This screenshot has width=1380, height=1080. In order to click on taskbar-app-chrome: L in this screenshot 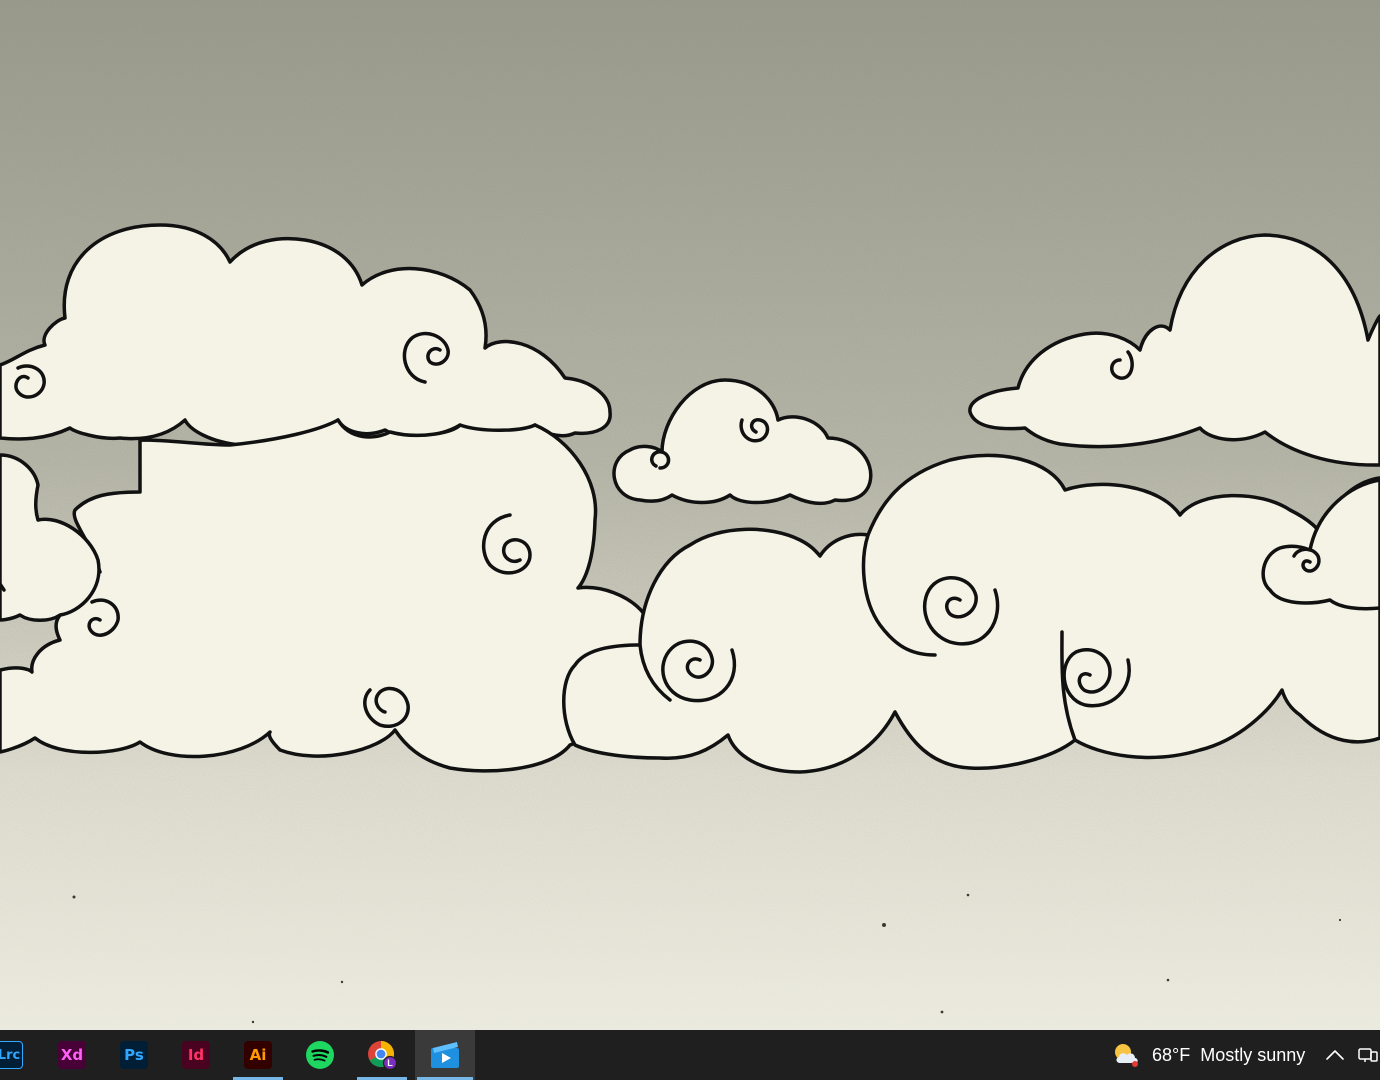, I will do `click(382, 1055)`.